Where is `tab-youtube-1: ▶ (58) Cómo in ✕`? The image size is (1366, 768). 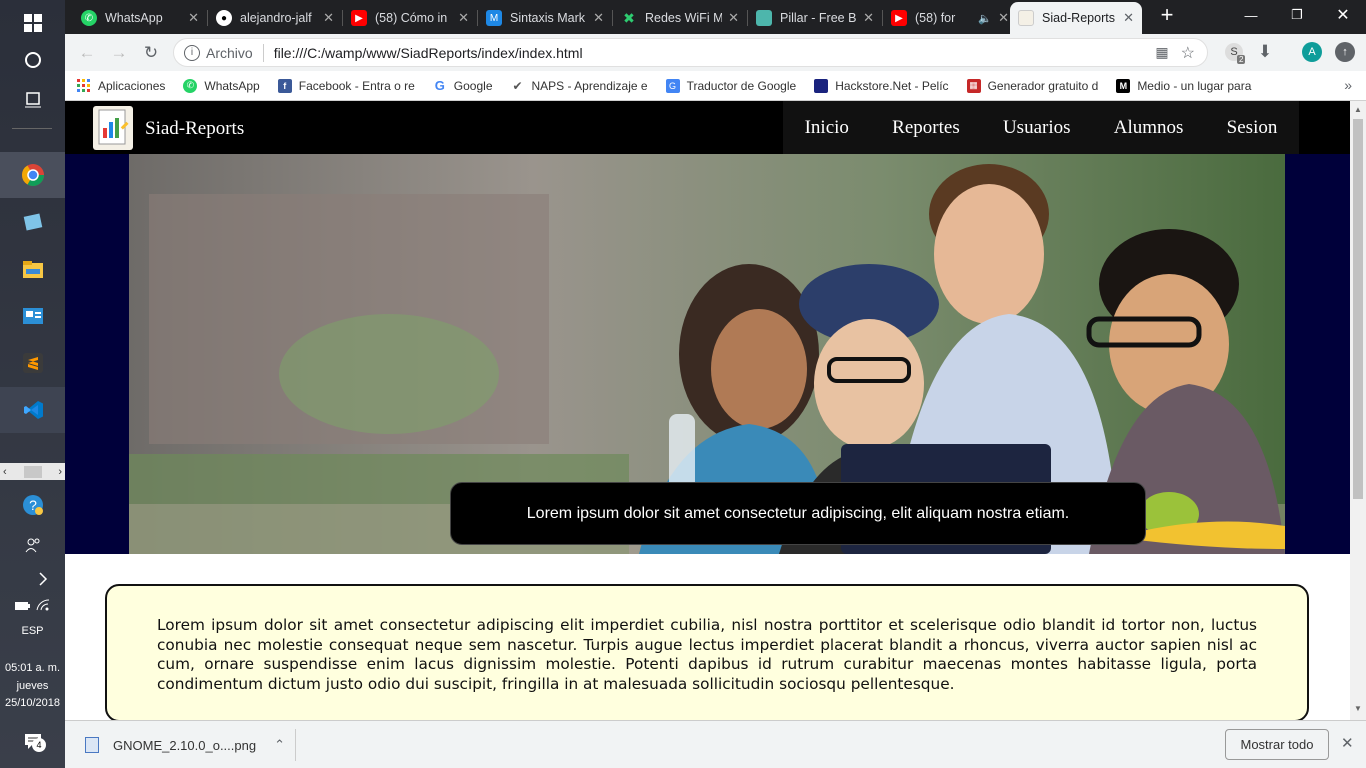
tab-youtube-1: ▶ (58) Cómo in ✕ is located at coordinates (410, 18).